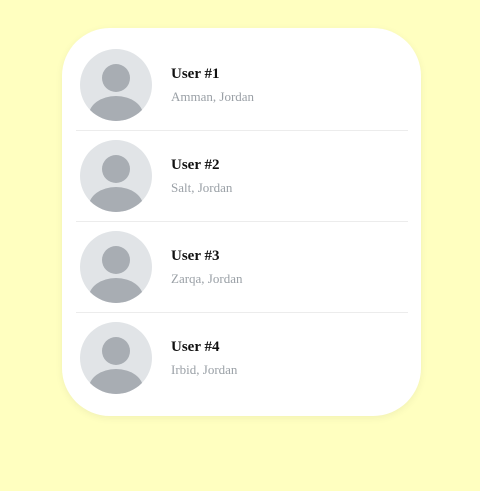  What do you see at coordinates (195, 347) in the screenshot?
I see `user-name: User #4` at bounding box center [195, 347].